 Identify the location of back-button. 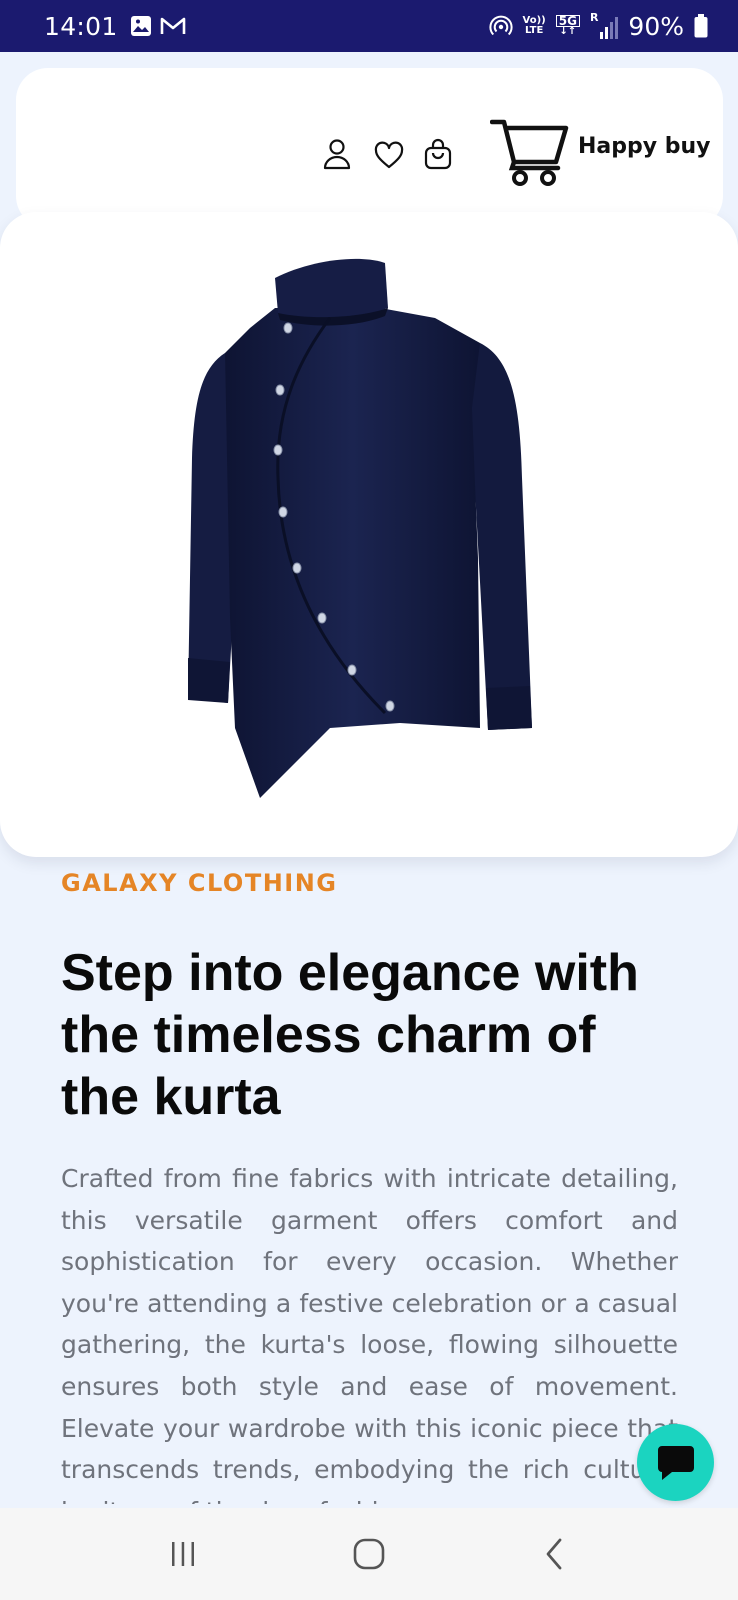
(555, 1554).